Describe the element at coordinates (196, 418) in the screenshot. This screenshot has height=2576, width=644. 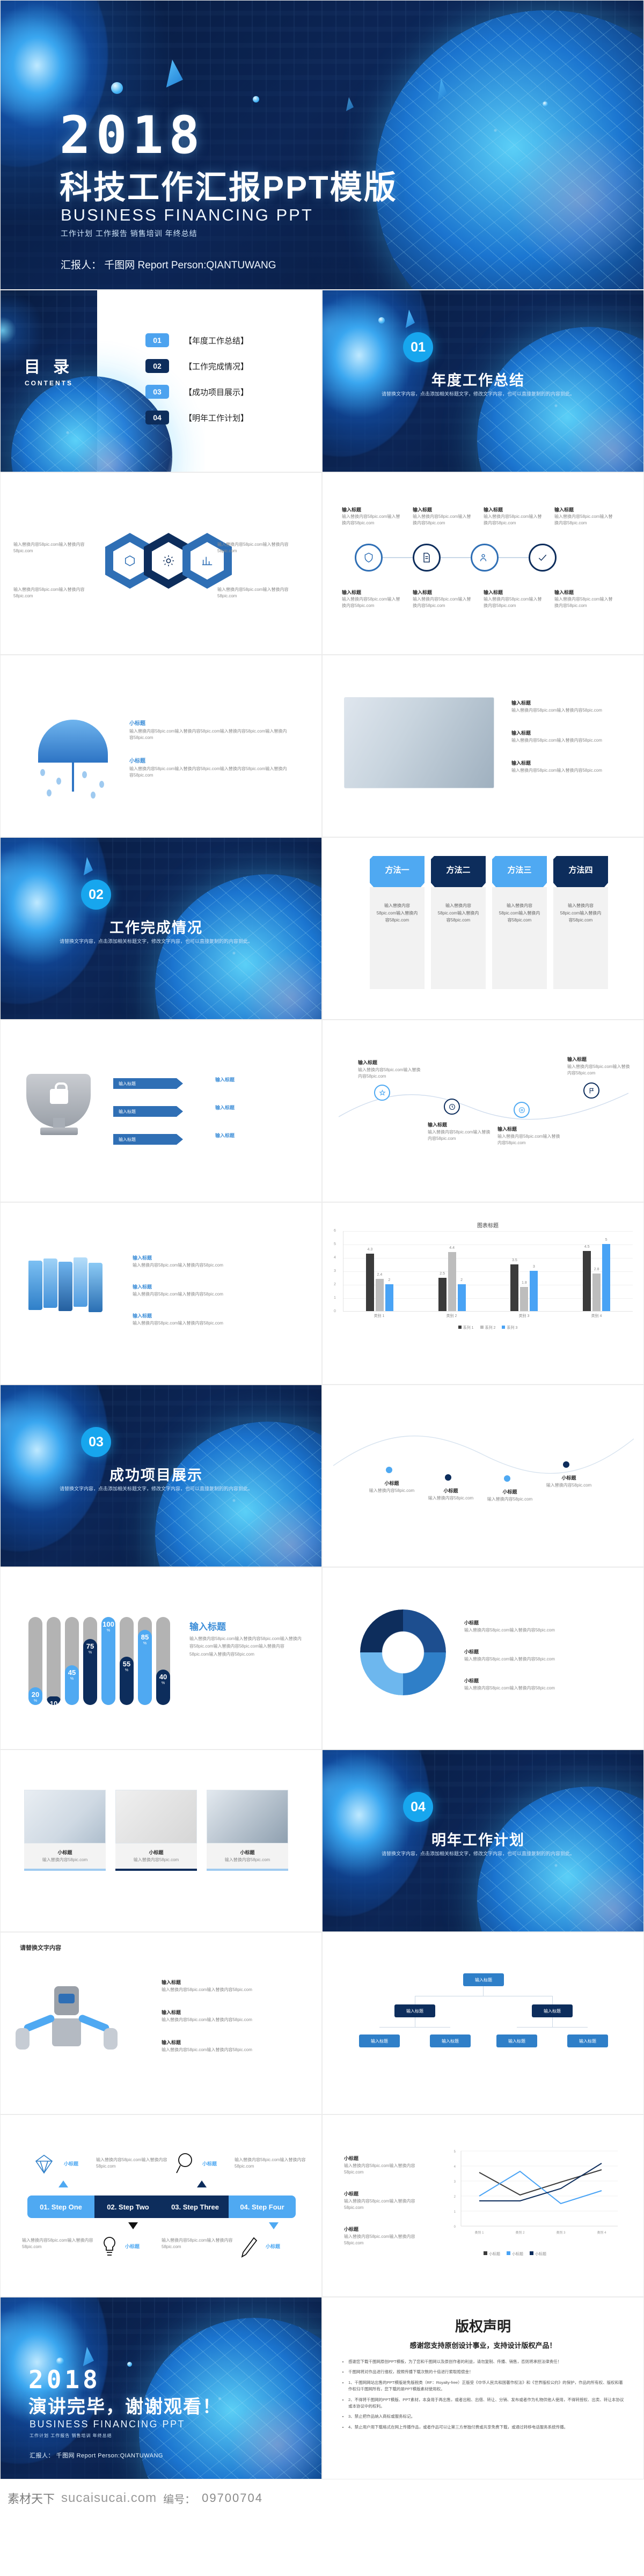
I see `list-item: 04 【明年工作计划】` at that location.